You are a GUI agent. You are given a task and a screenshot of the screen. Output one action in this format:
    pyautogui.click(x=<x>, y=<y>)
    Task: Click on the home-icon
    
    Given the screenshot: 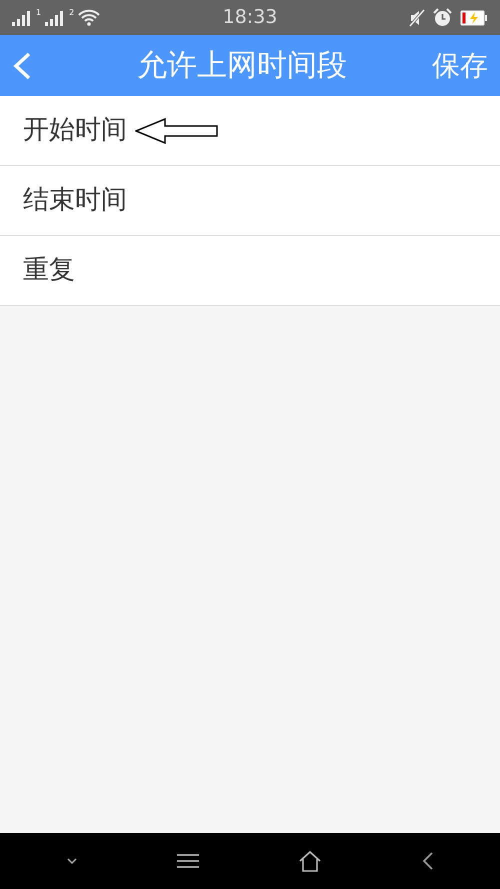 What is the action you would take?
    pyautogui.click(x=310, y=861)
    